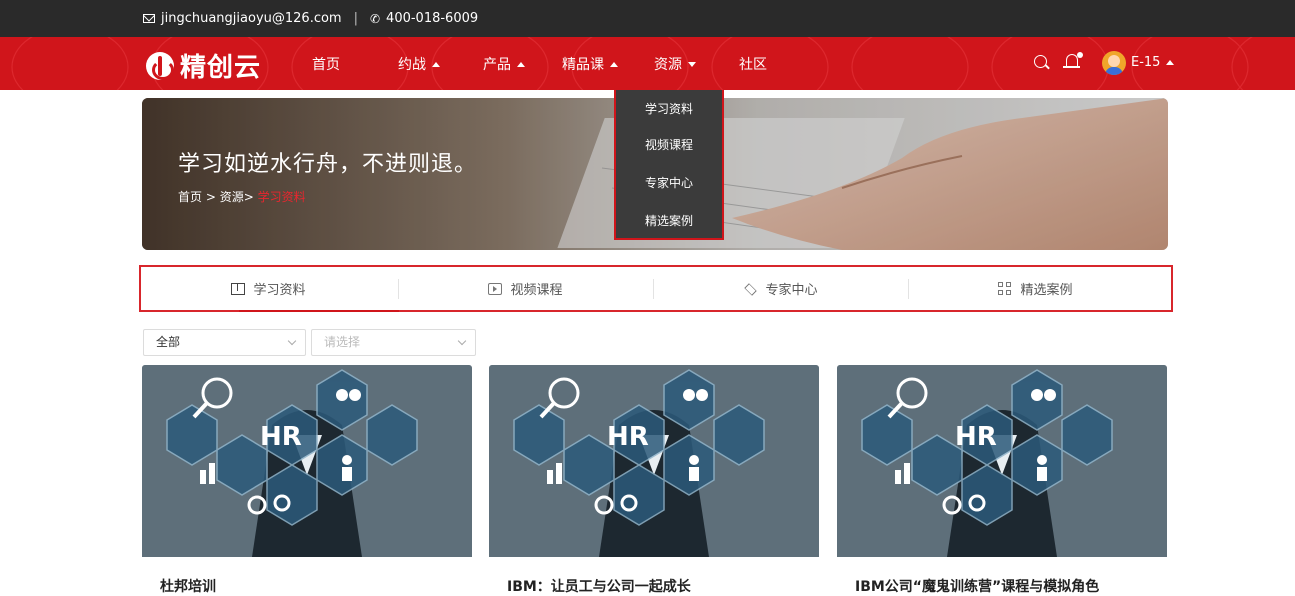  What do you see at coordinates (669, 165) in the screenshot?
I see `resources-dropdown-menu: 学习资料 视频课程 专家中心 精选案例` at bounding box center [669, 165].